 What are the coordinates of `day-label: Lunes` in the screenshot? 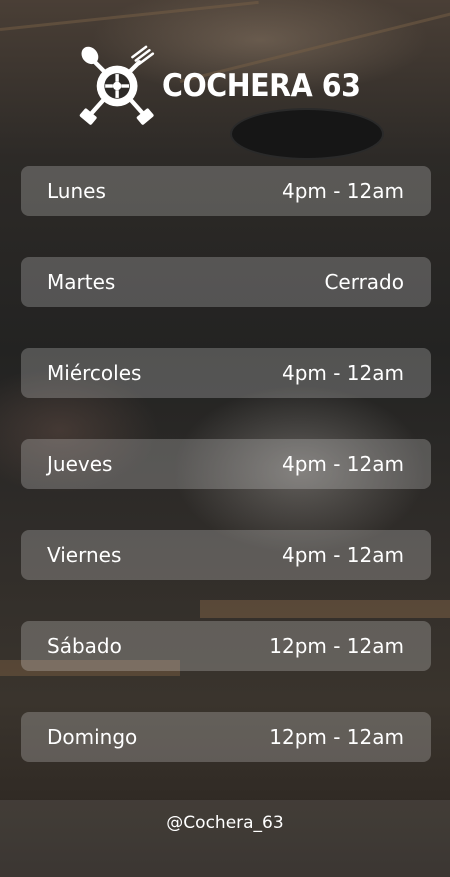 It's located at (76, 191).